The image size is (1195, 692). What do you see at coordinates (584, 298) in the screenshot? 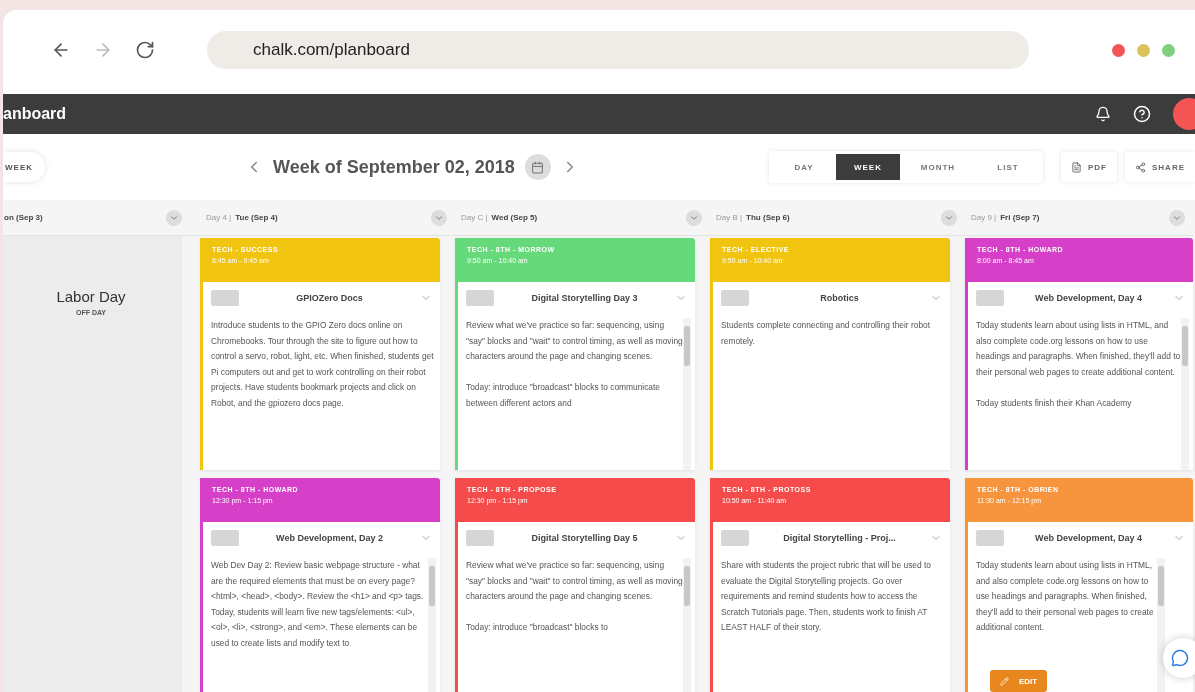
I see `lesson-title: Digital Storytelling Day 3` at bounding box center [584, 298].